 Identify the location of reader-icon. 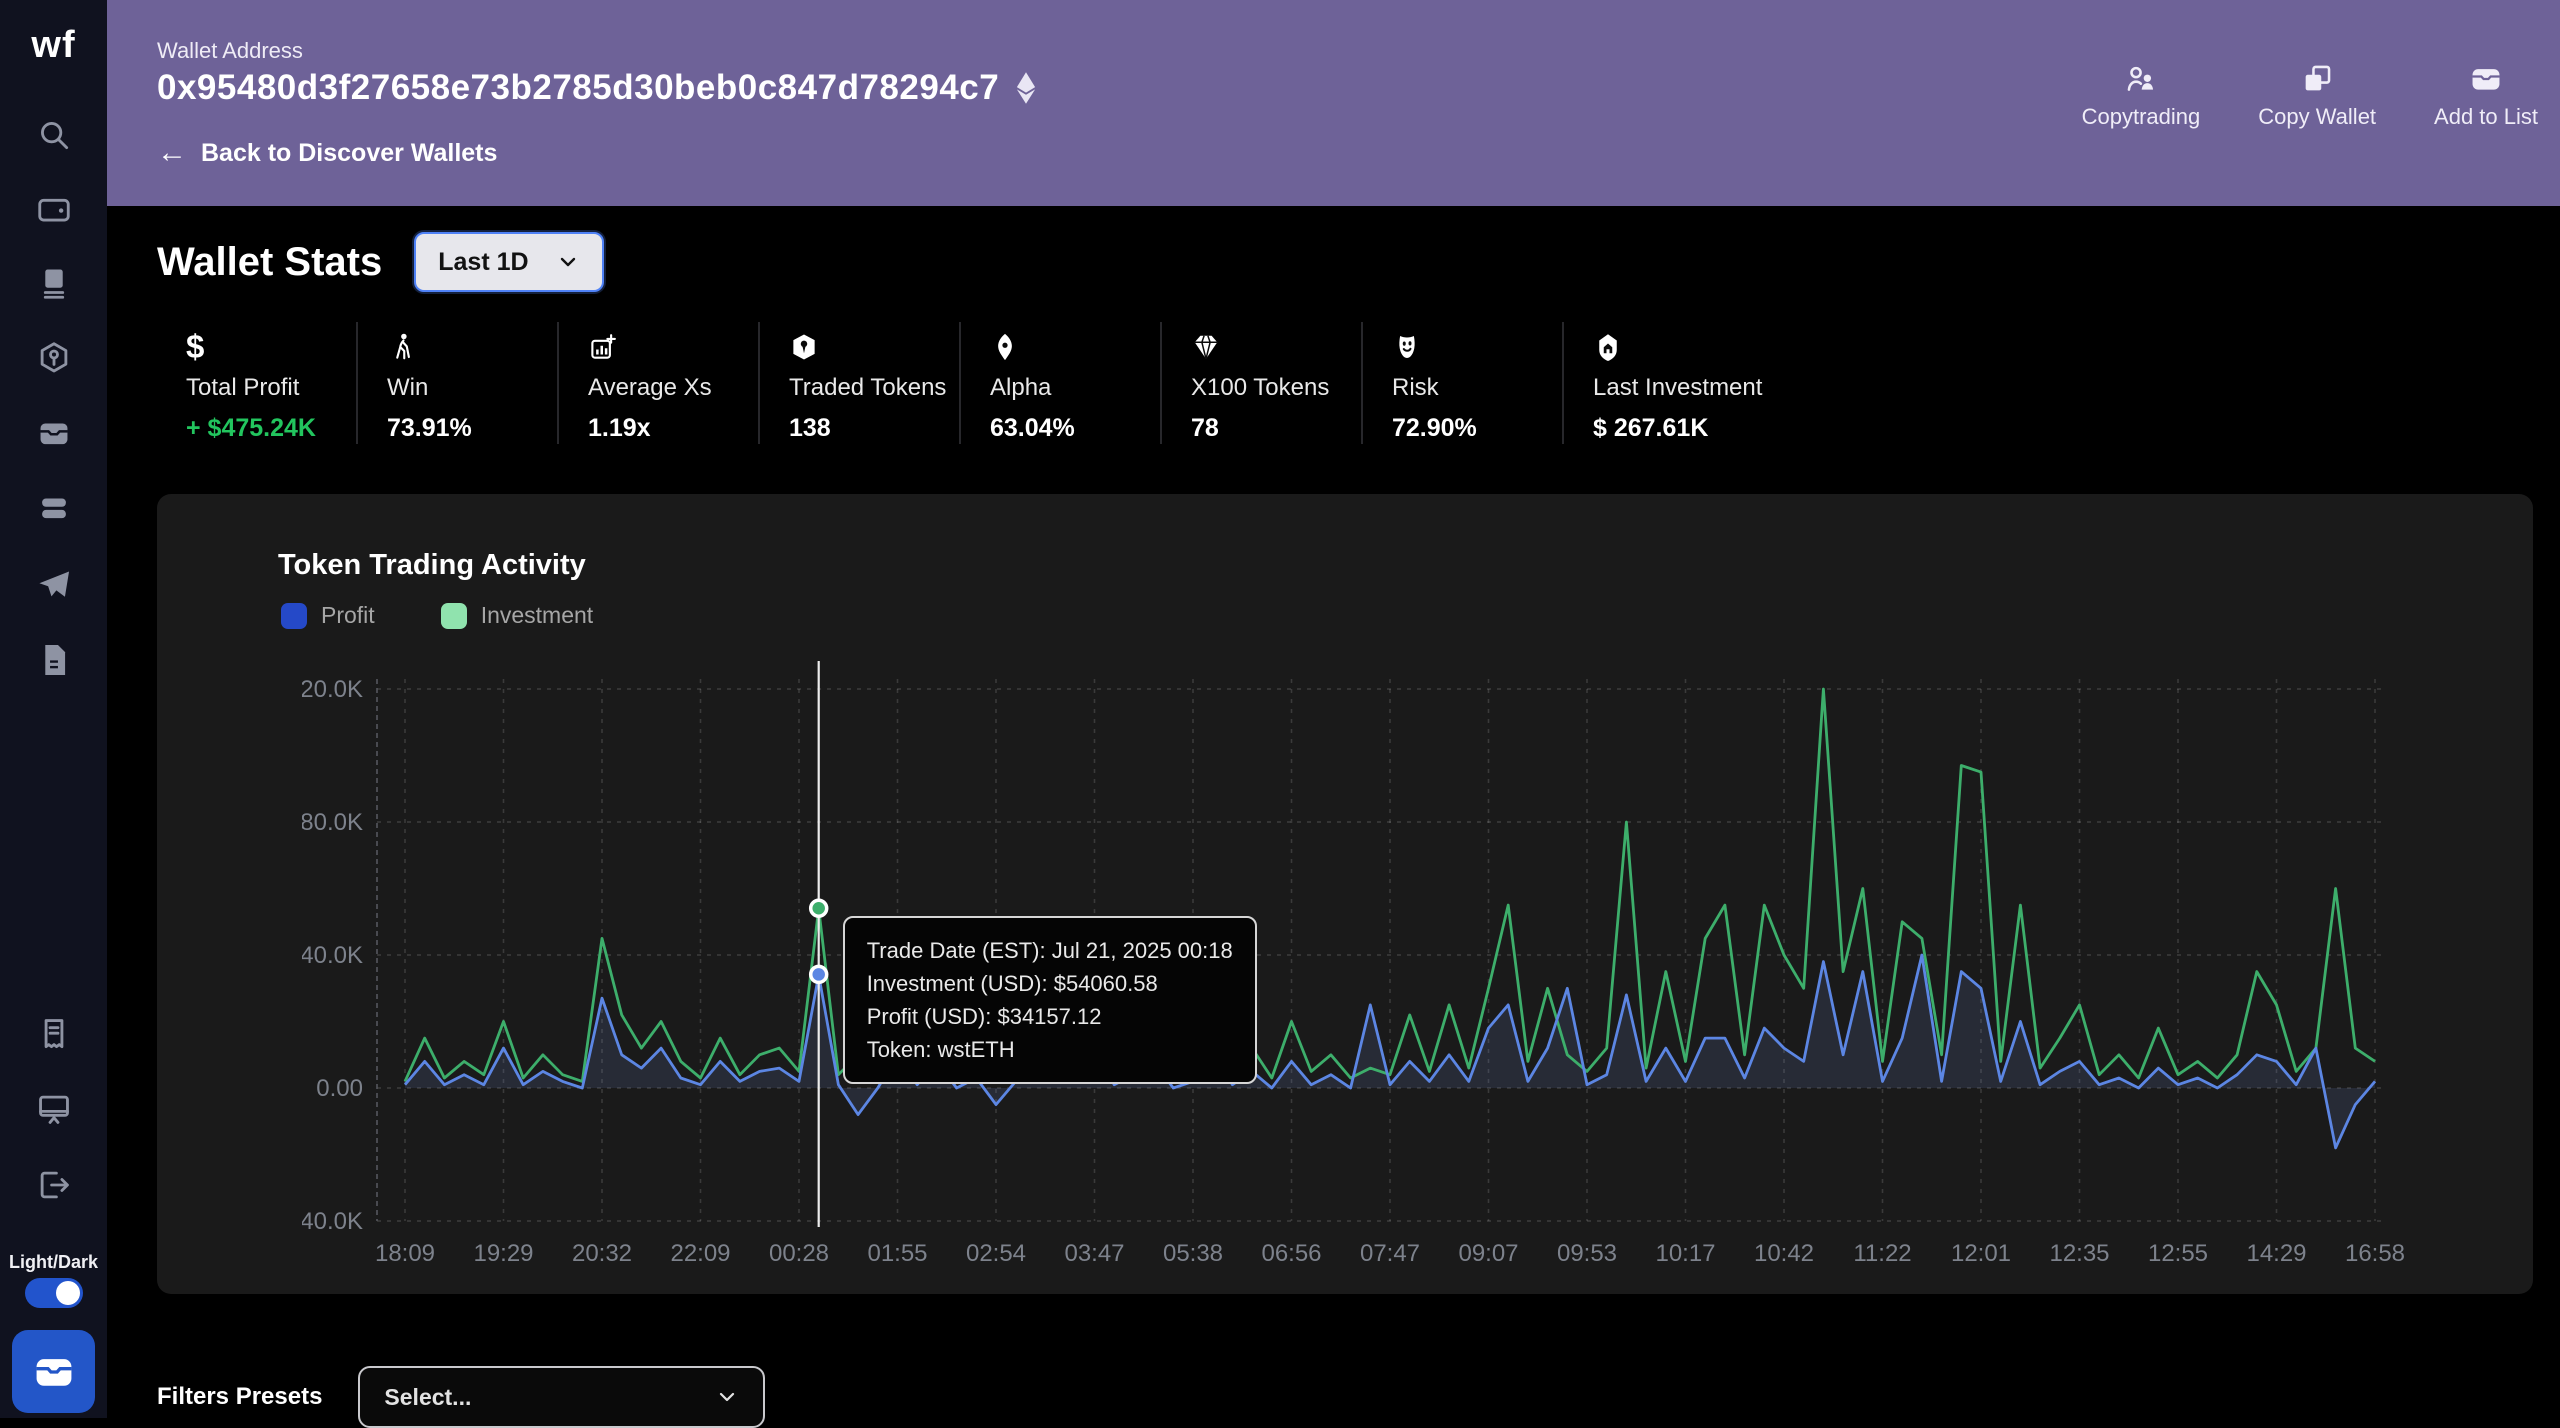
(54, 283).